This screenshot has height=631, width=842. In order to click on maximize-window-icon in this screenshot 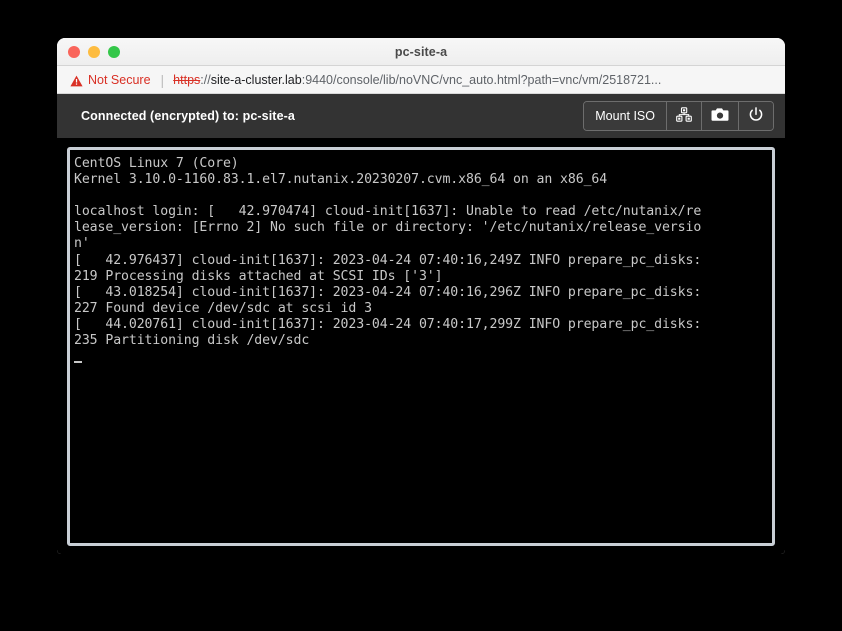, I will do `click(114, 51)`.